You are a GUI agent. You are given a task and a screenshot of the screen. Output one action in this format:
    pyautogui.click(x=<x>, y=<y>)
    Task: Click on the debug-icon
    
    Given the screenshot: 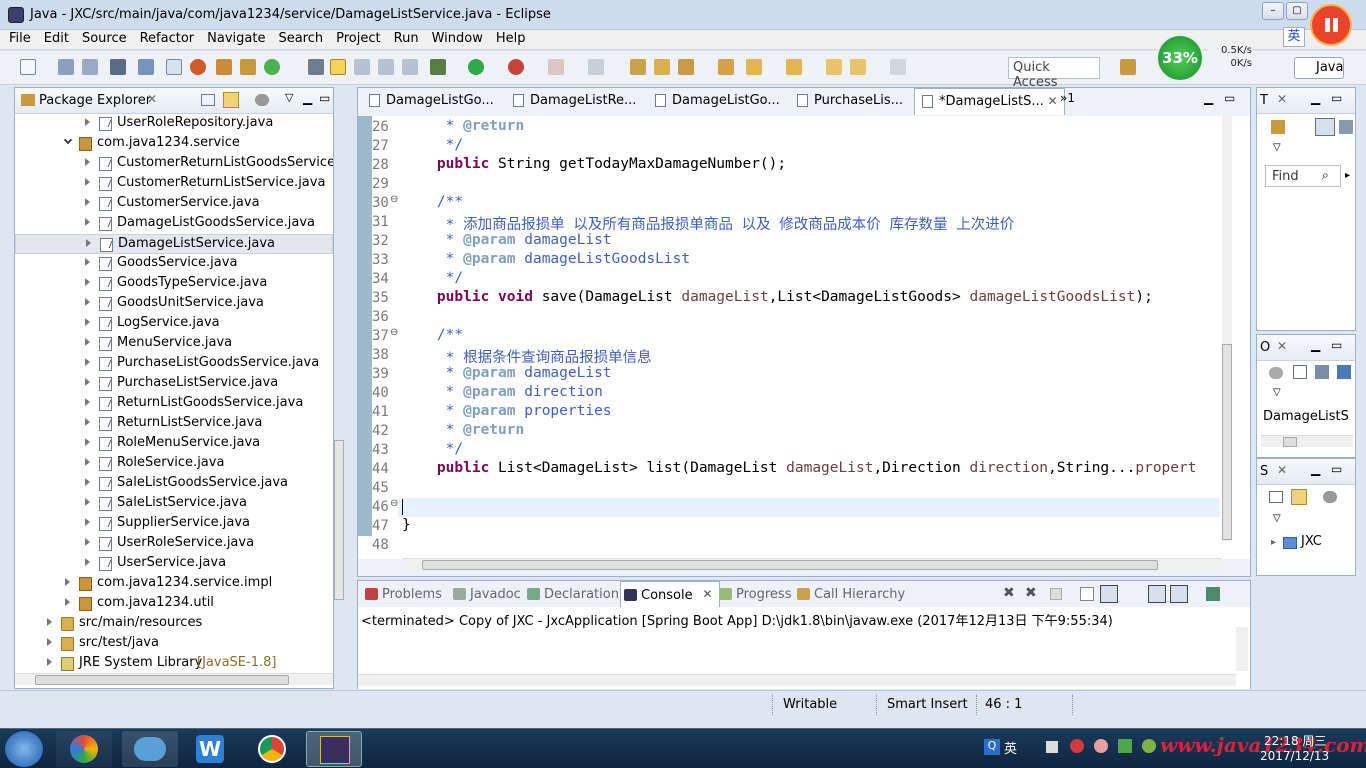 What is the action you would take?
    pyautogui.click(x=438, y=67)
    